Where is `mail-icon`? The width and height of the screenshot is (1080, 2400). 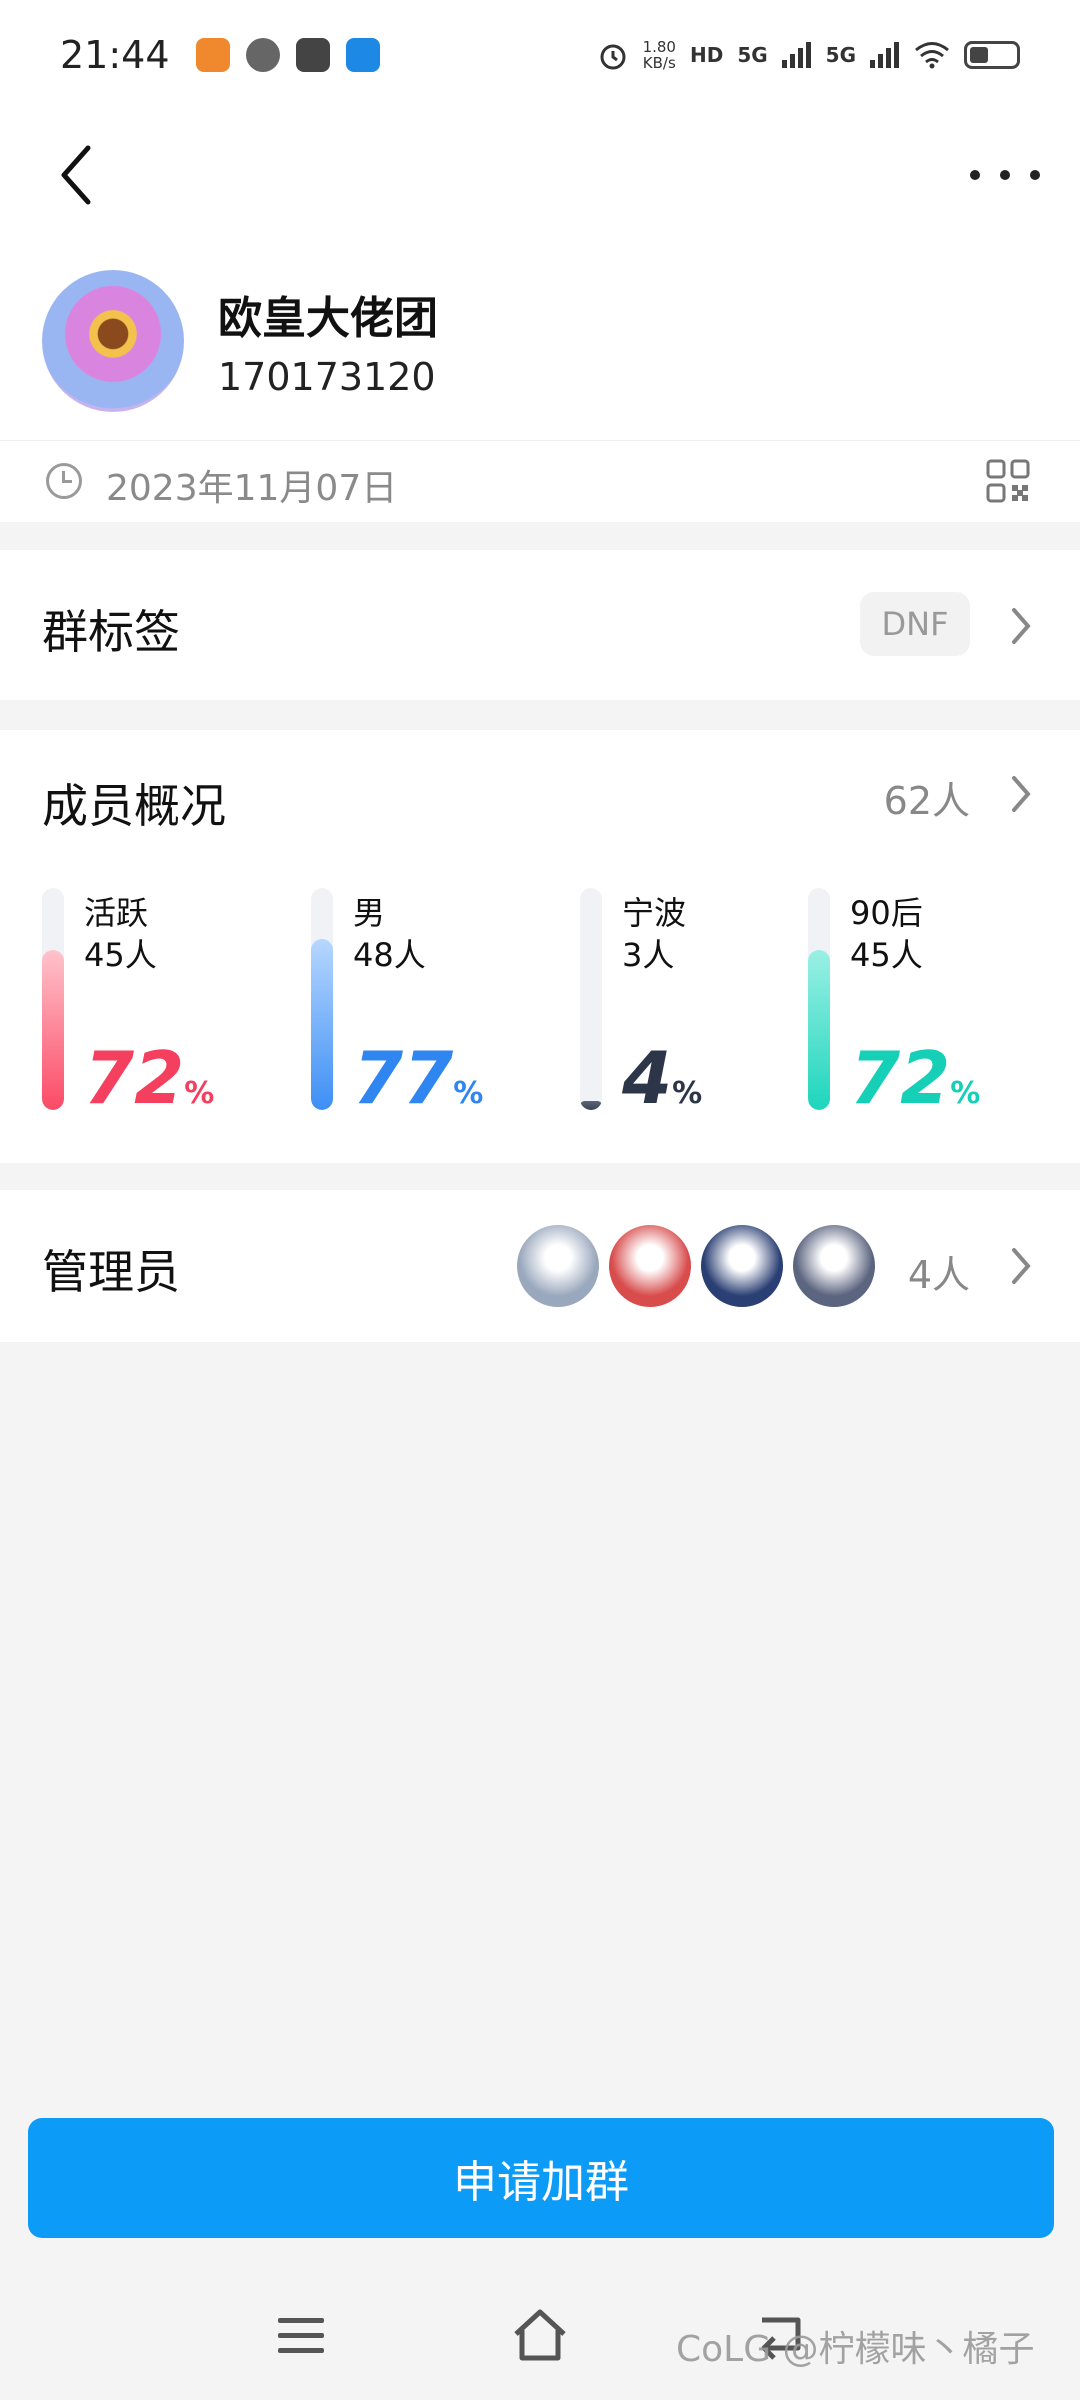 mail-icon is located at coordinates (312, 55).